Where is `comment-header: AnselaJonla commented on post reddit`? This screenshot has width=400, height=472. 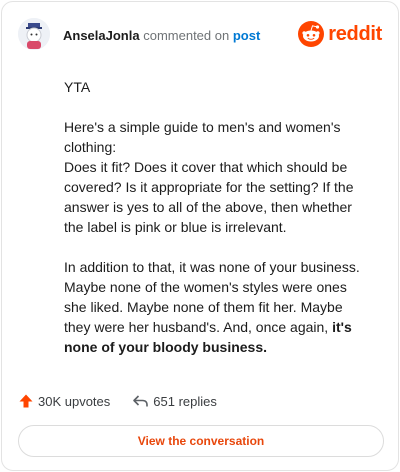 comment-header: AnselaJonla commented on post reddit is located at coordinates (200, 35).